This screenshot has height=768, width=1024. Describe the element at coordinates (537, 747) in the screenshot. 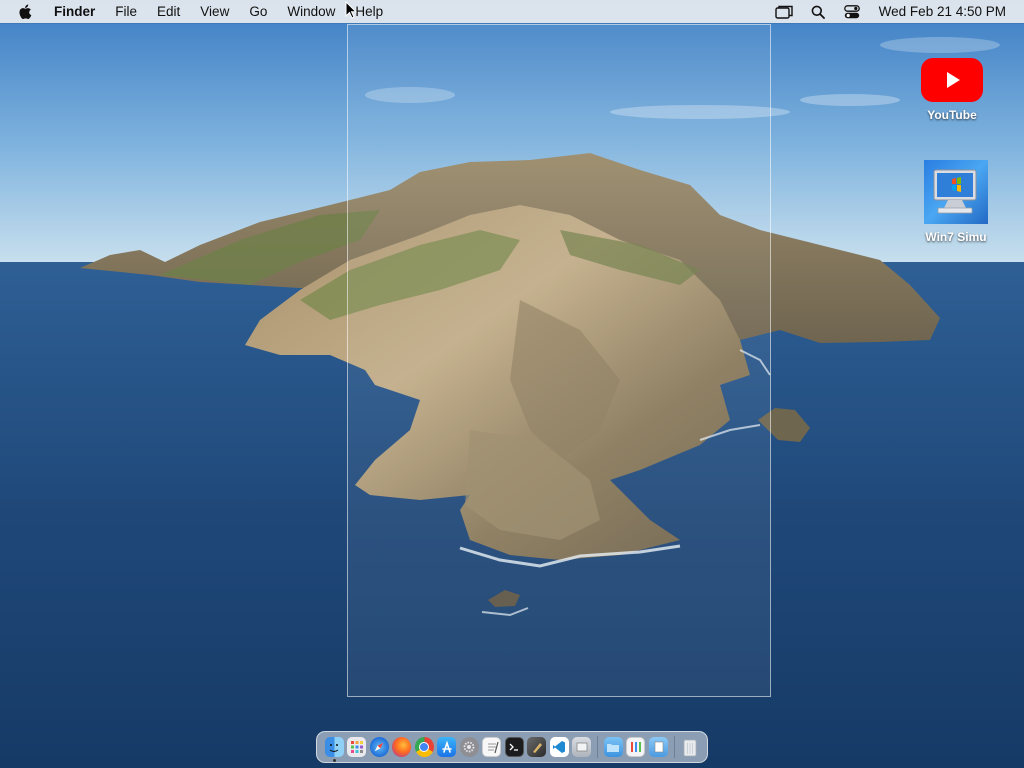

I see `script-editor-icon` at that location.